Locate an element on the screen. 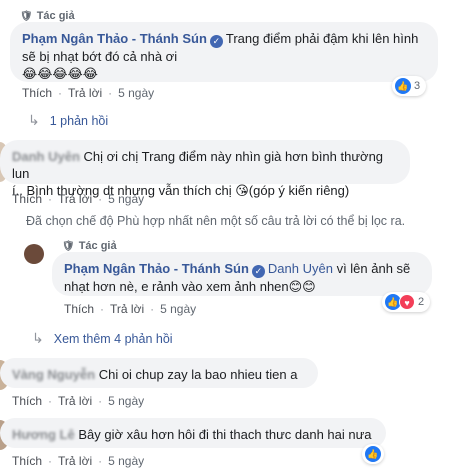 The width and height of the screenshot is (467, 475). view-replies-link: ↳ 1 phản hồi is located at coordinates (68, 120).